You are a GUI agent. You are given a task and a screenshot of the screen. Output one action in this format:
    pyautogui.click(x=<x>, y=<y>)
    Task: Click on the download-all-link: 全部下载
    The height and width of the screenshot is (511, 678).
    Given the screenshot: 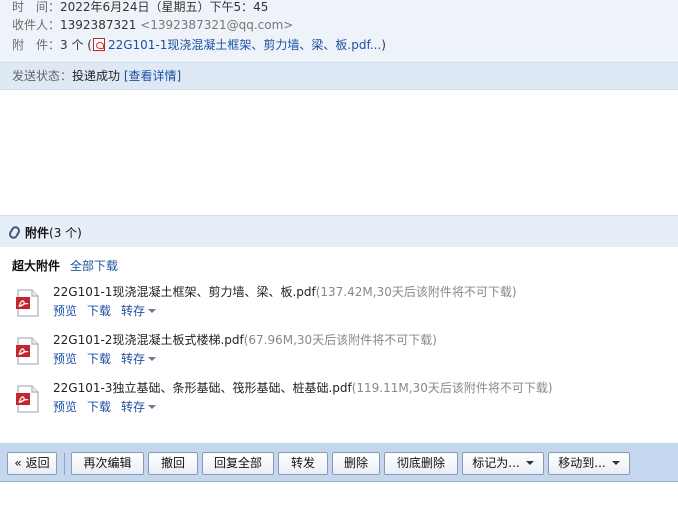 What is the action you would take?
    pyautogui.click(x=94, y=266)
    